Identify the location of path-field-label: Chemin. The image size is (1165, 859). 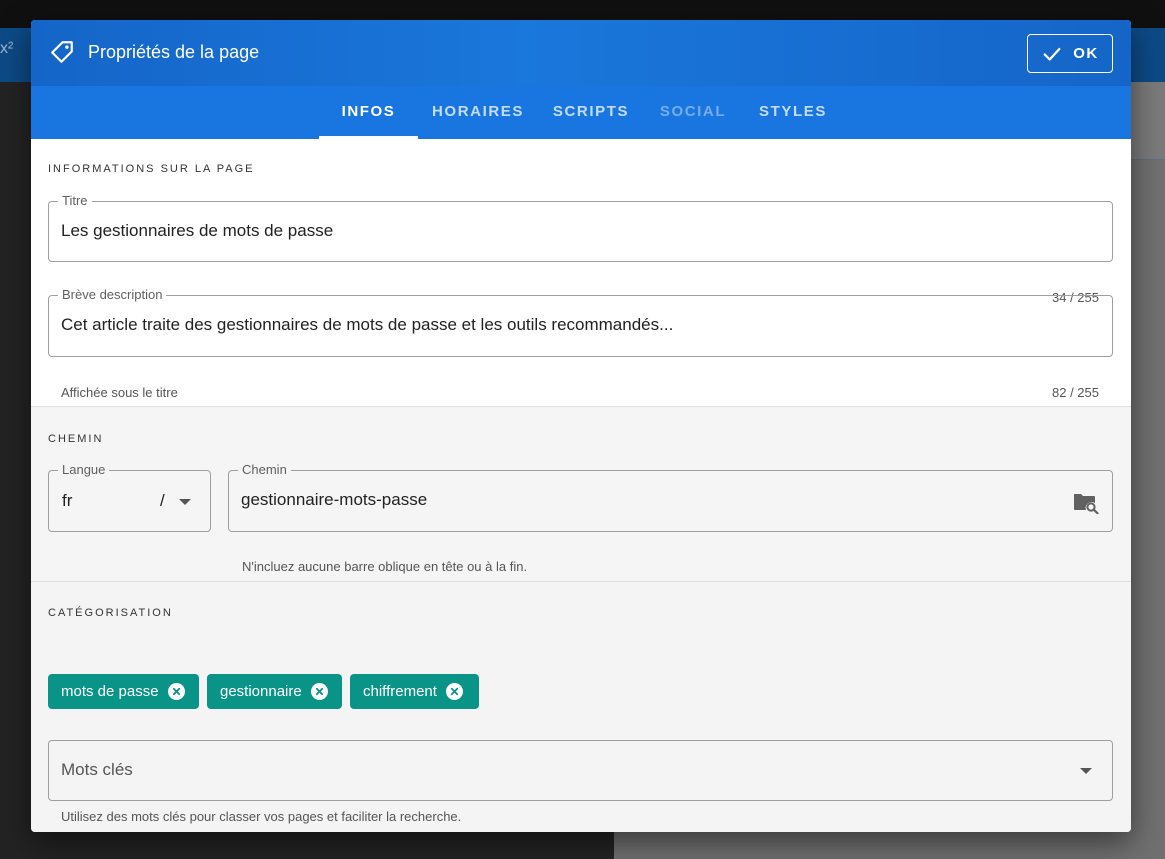
(264, 470).